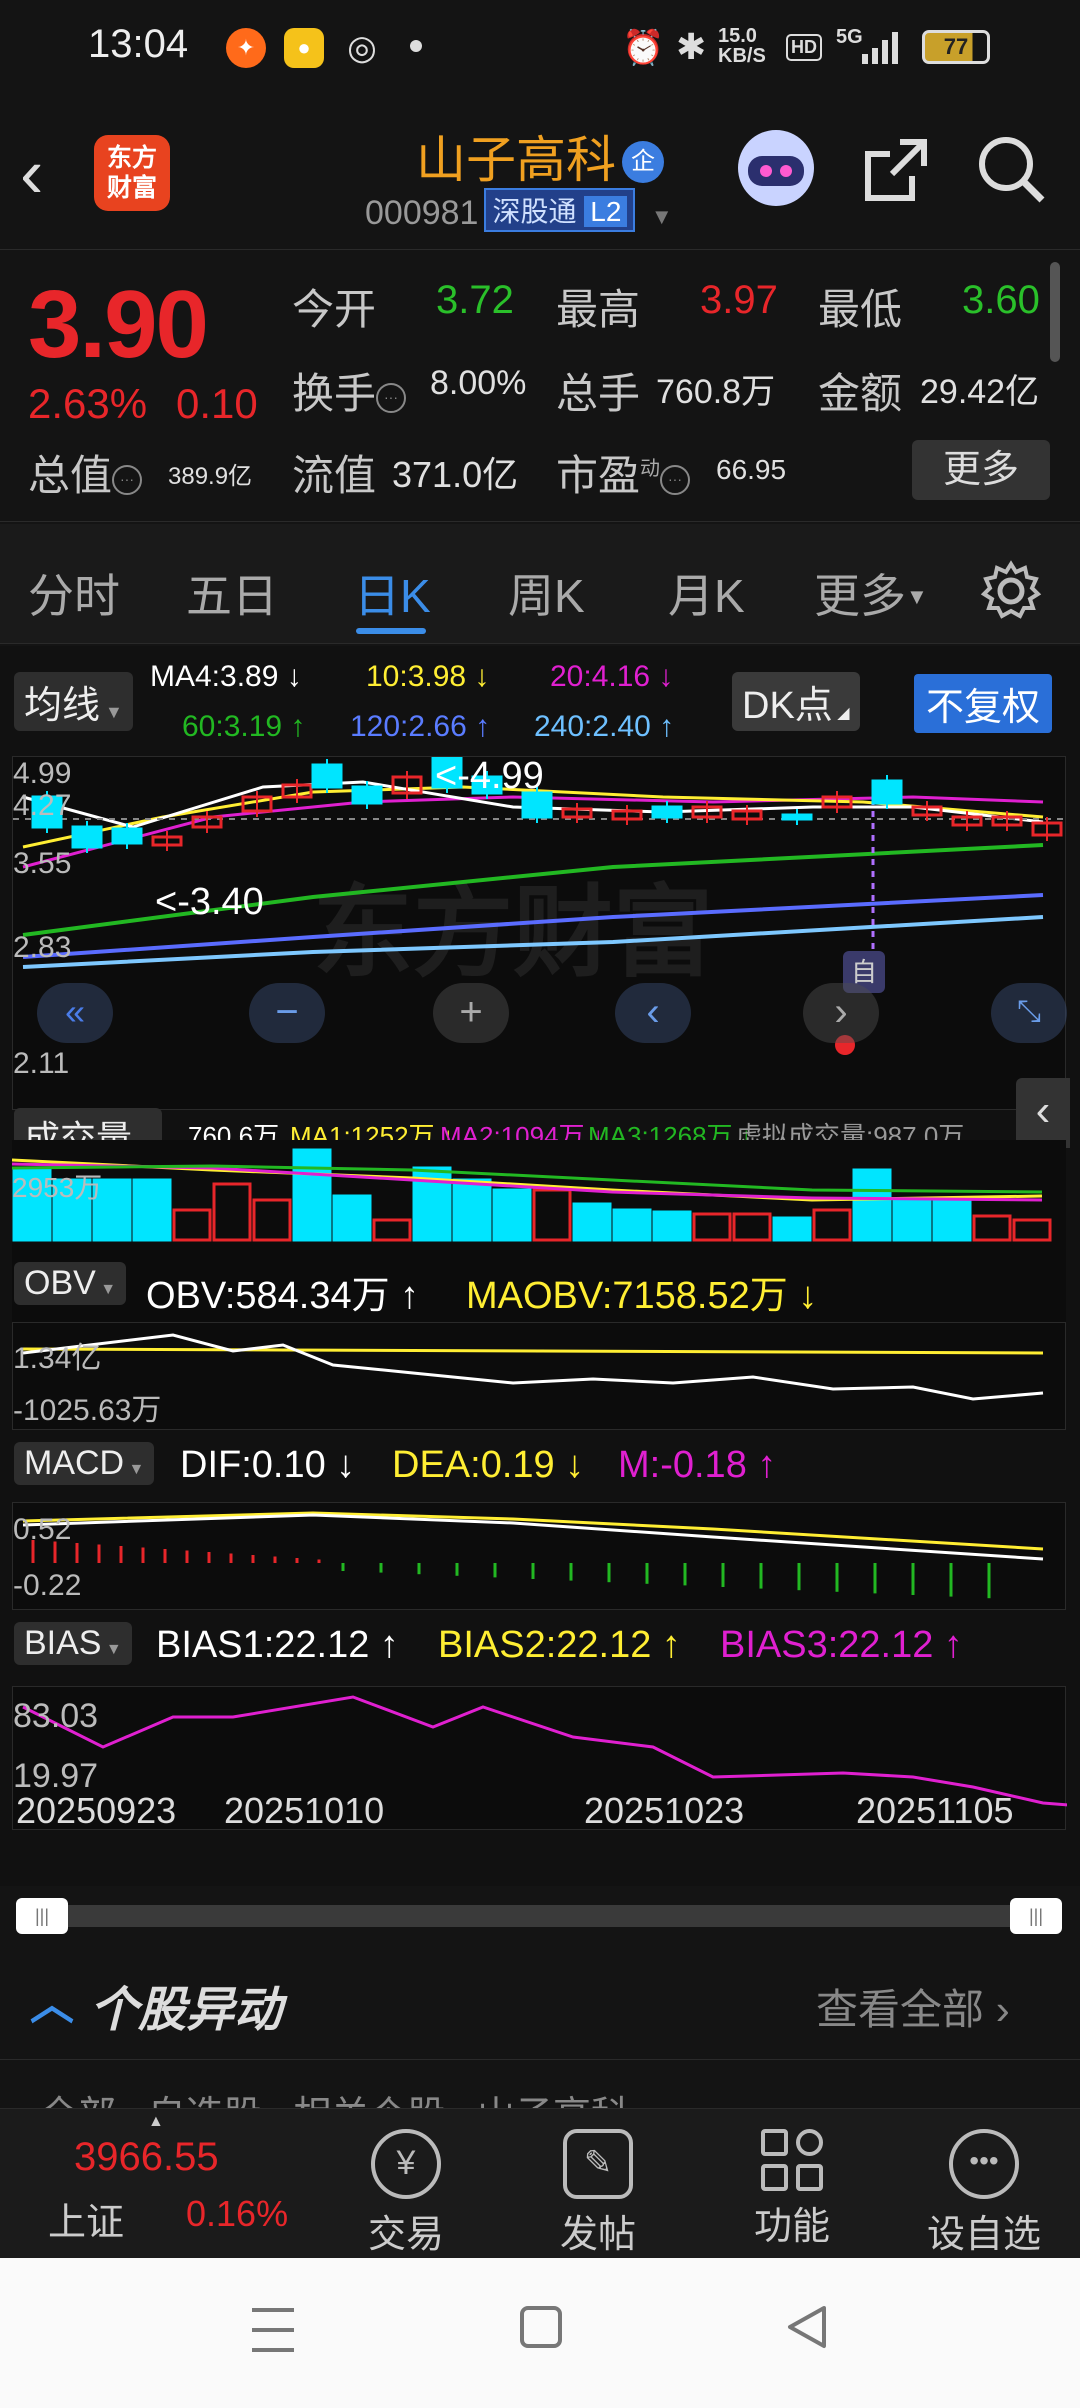 Image resolution: width=1080 pixels, height=2408 pixels. I want to click on dif-line, so click(533, 1537).